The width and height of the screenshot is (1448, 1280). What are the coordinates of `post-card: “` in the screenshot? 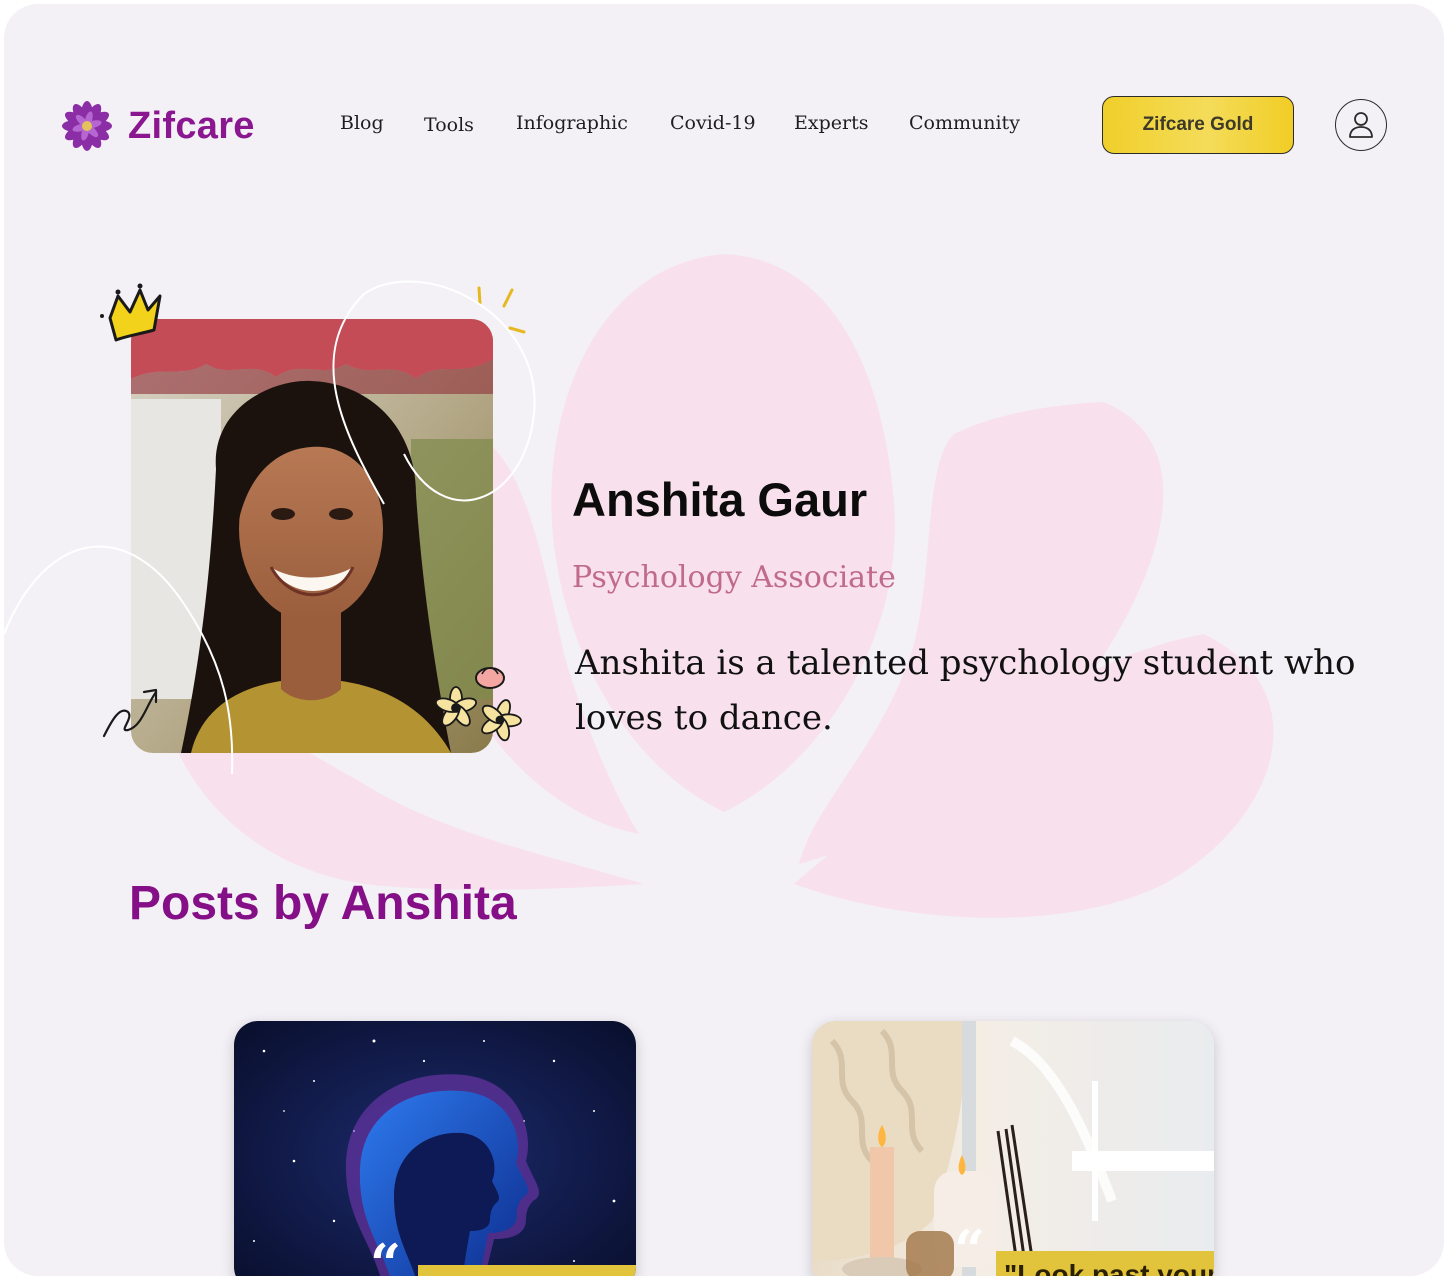 It's located at (435, 1148).